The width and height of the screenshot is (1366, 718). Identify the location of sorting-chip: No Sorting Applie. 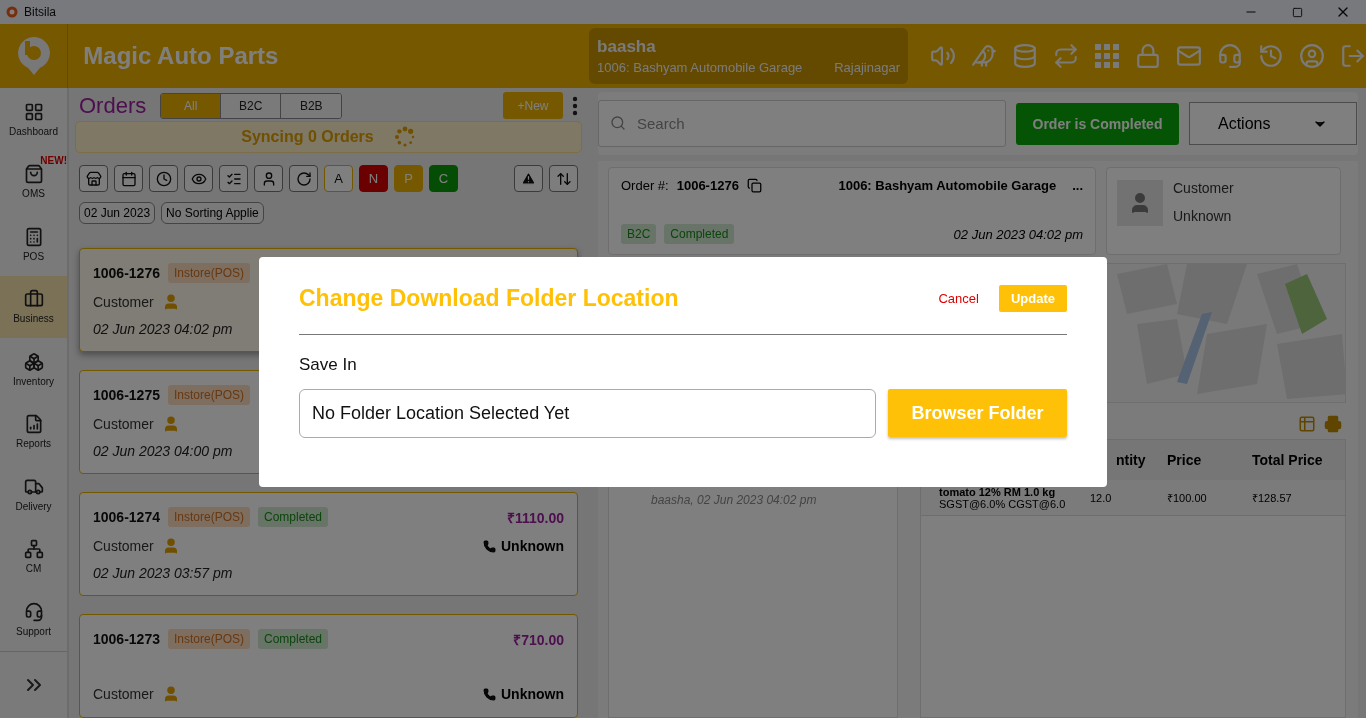
(212, 213).